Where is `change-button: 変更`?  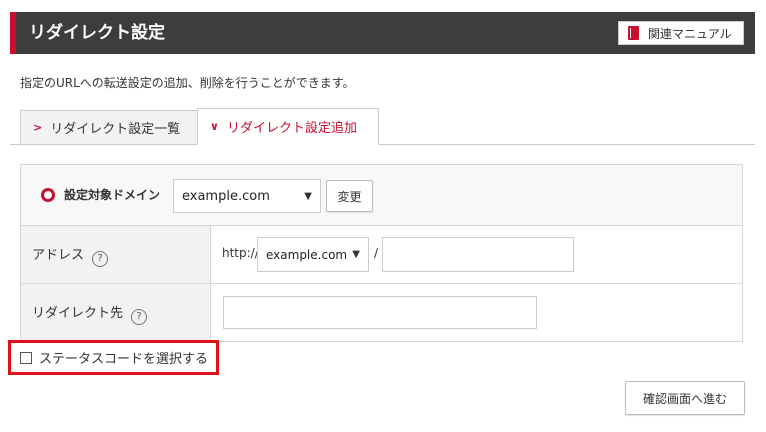
change-button: 変更 is located at coordinates (349, 196).